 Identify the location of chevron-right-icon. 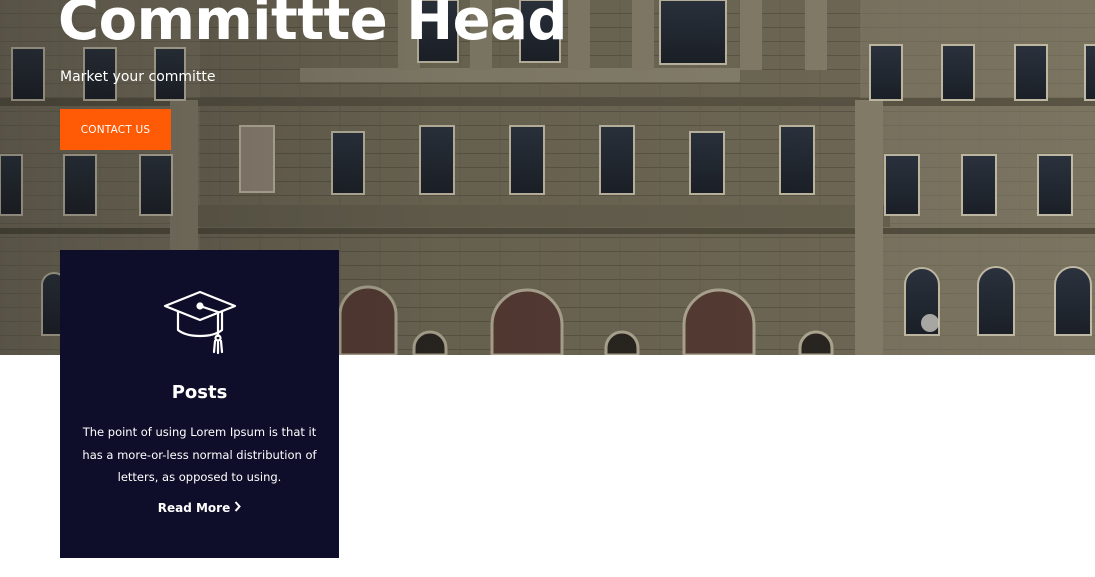
(238, 508).